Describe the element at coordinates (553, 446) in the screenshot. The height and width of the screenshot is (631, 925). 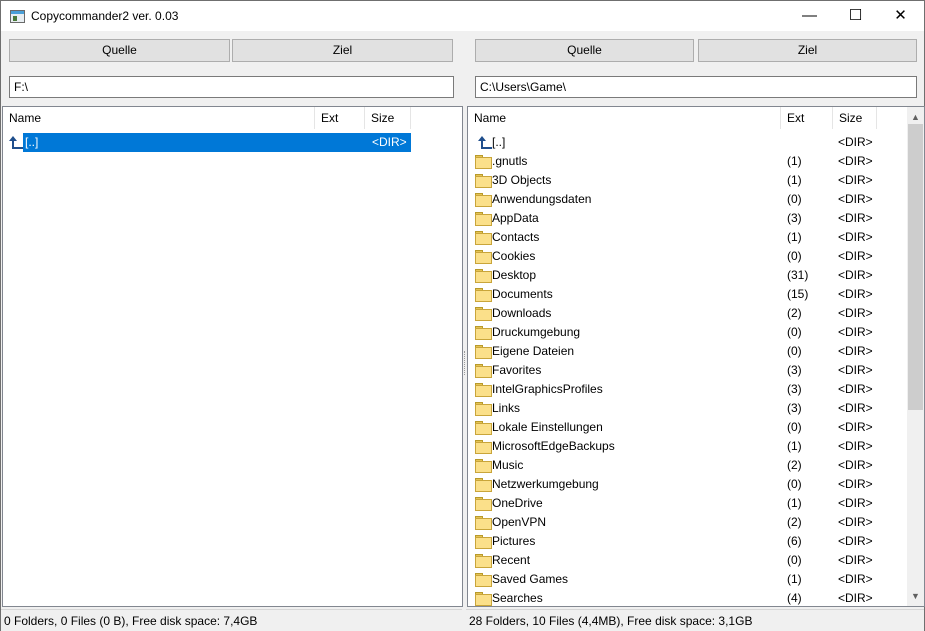
I see `item-name: MicrosoftEdgeBackups` at that location.